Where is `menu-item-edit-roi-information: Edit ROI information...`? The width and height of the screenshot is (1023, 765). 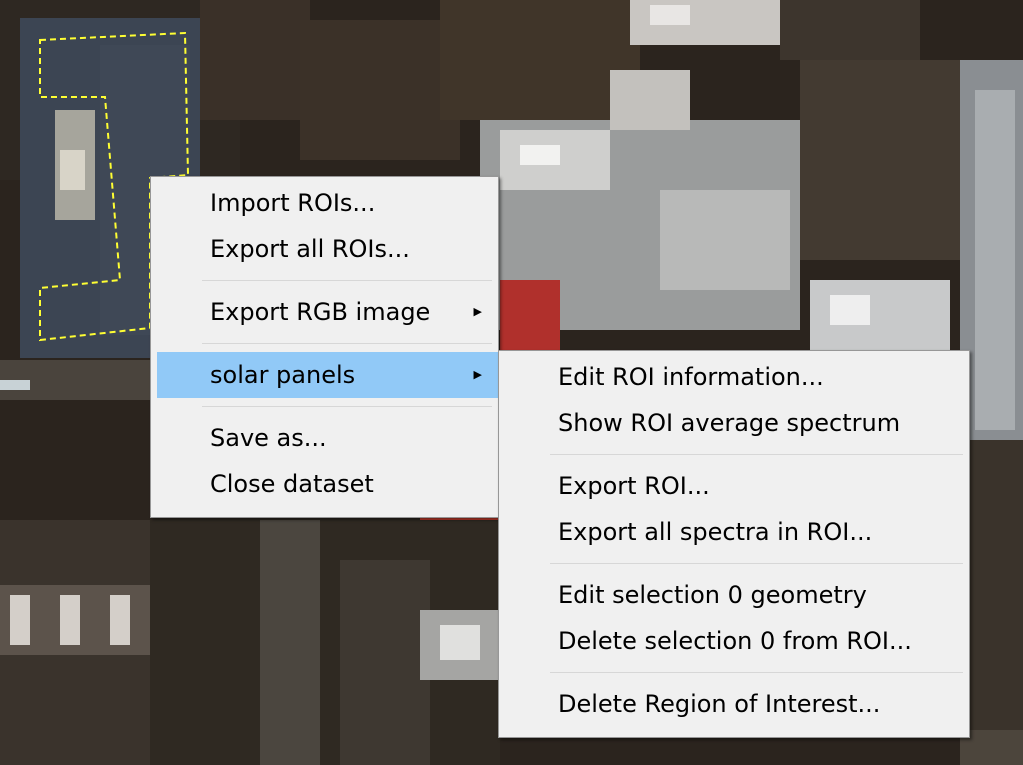
menu-item-edit-roi-information: Edit ROI information... is located at coordinates (734, 377).